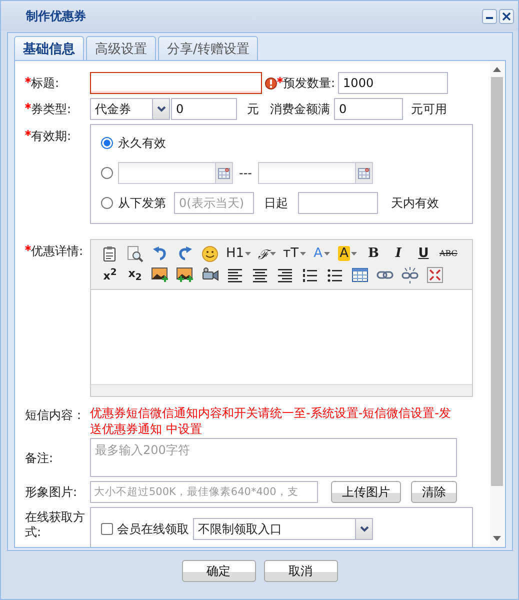 This screenshot has width=519, height=600. What do you see at coordinates (366, 492) in the screenshot?
I see `upload-button: 上传图片` at bounding box center [366, 492].